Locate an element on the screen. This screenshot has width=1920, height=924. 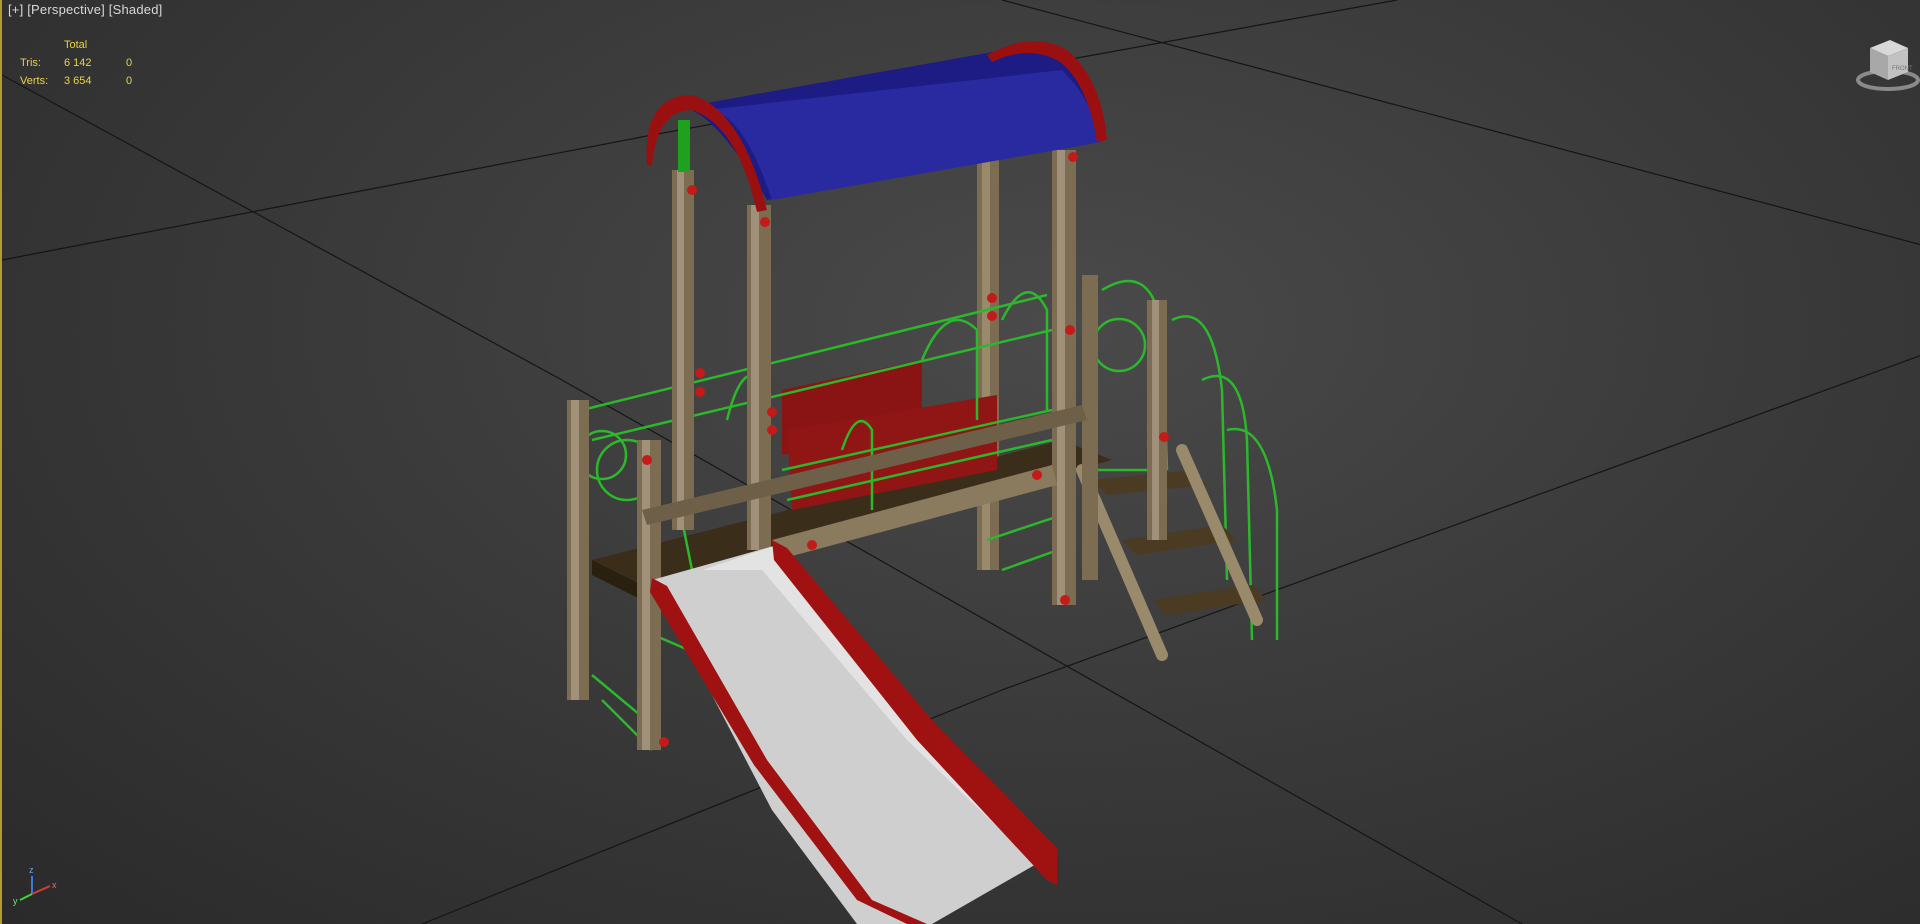
slide is located at coordinates (853, 732).